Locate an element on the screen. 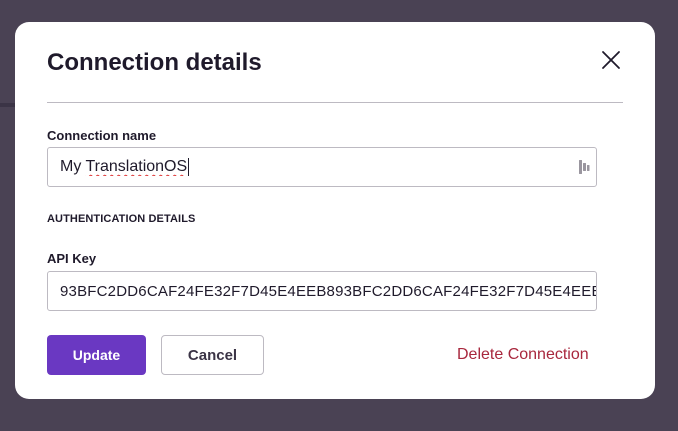  connection-name-label: Connection name is located at coordinates (102, 135).